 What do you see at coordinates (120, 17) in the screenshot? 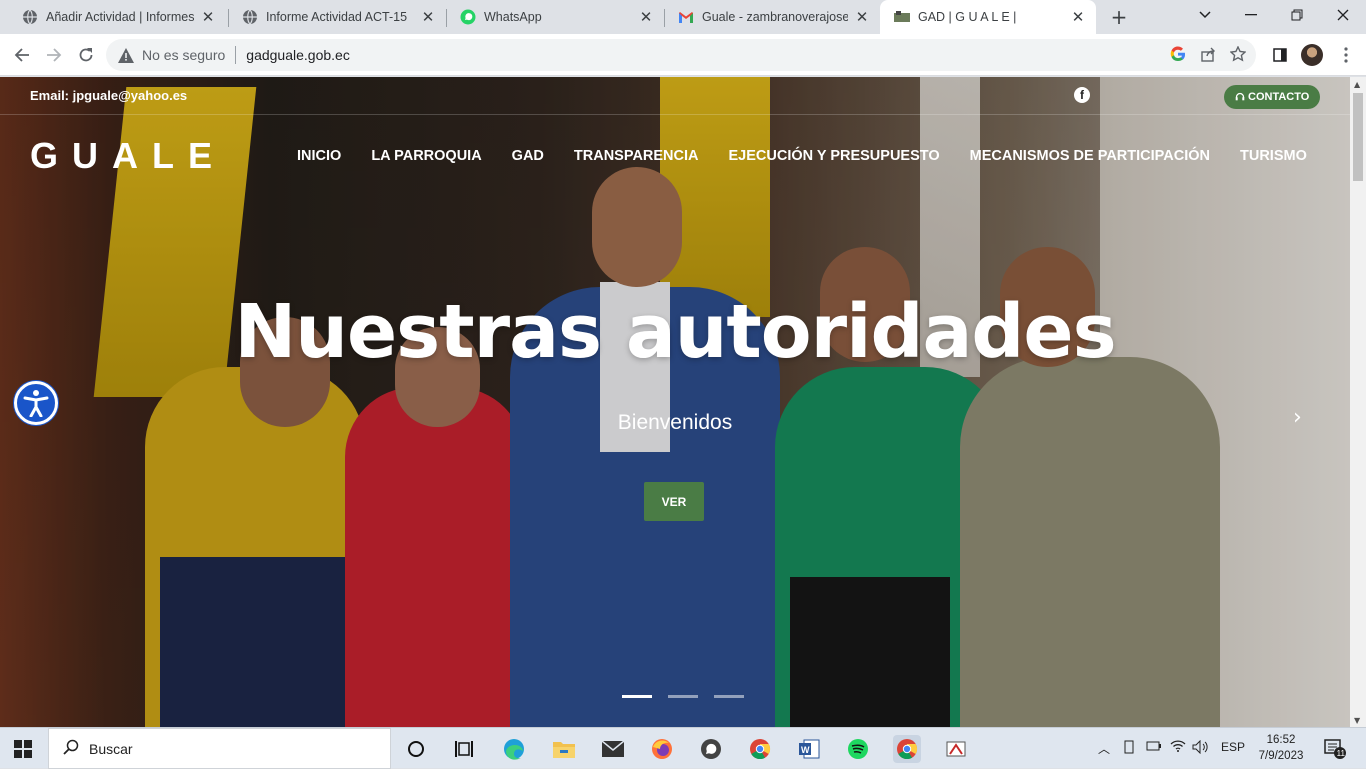
I see `tab-title: Añadir Actividad | Informes M` at bounding box center [120, 17].